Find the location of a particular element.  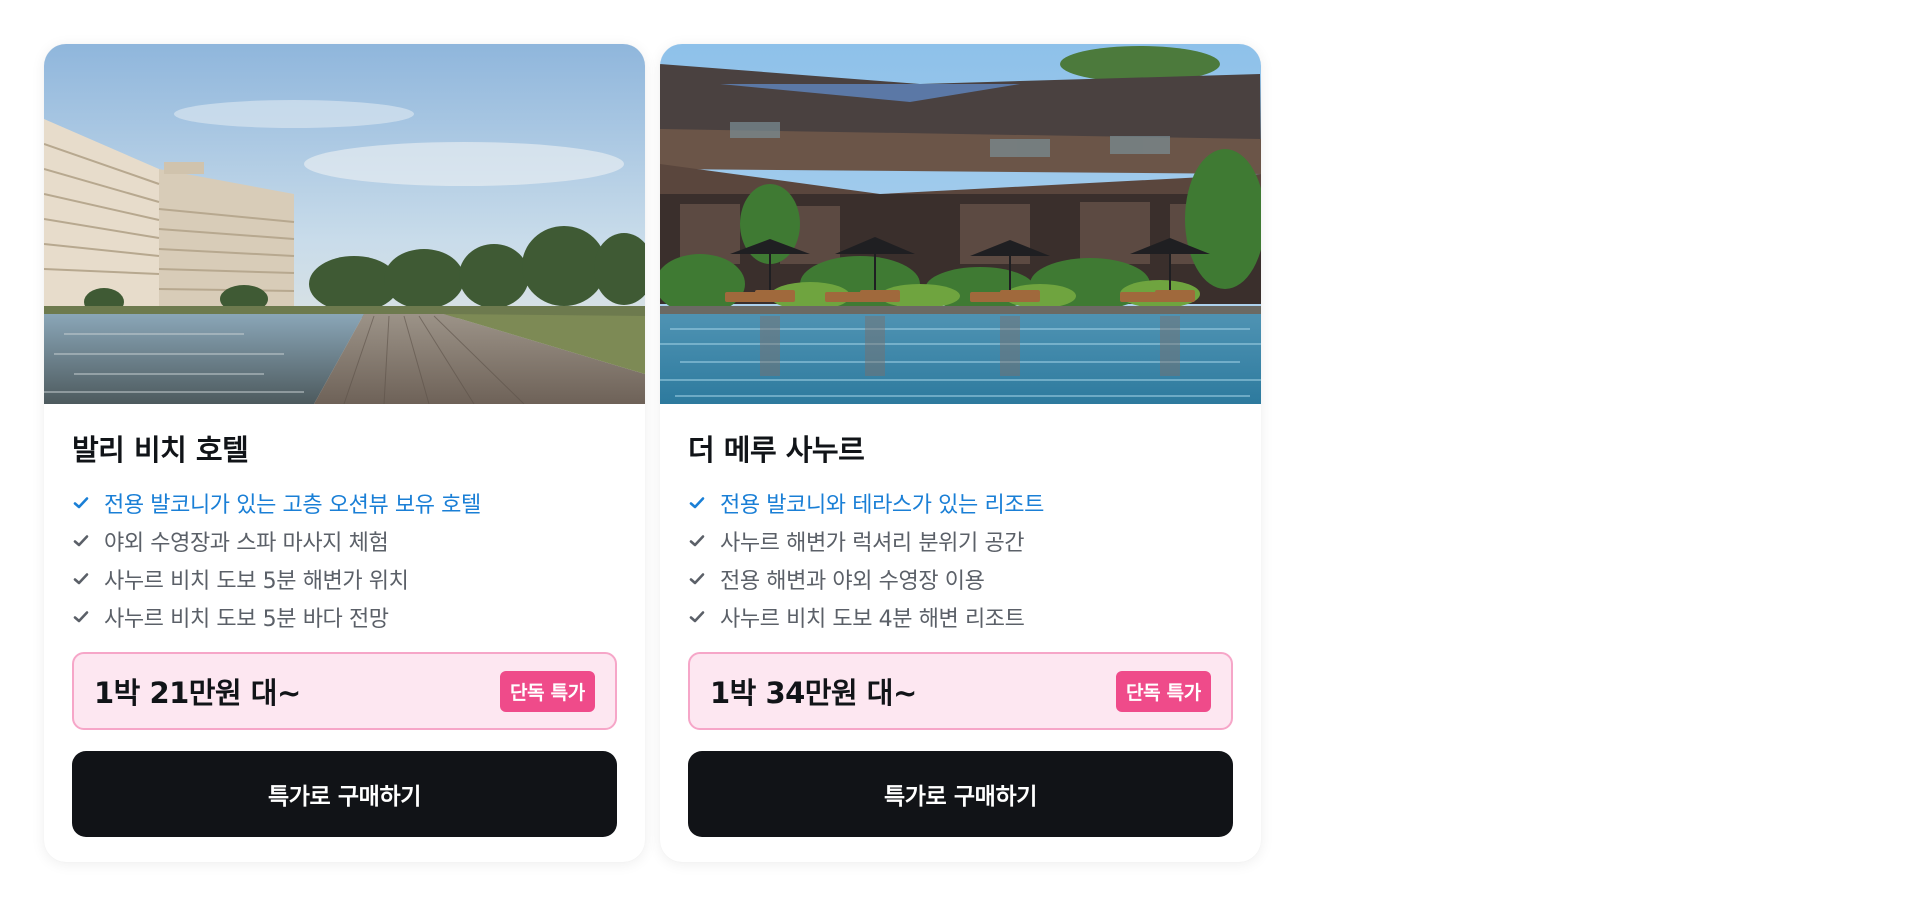

feature-item: 사누르 해변가 럭셔리 분위기 공간 is located at coordinates (960, 541).